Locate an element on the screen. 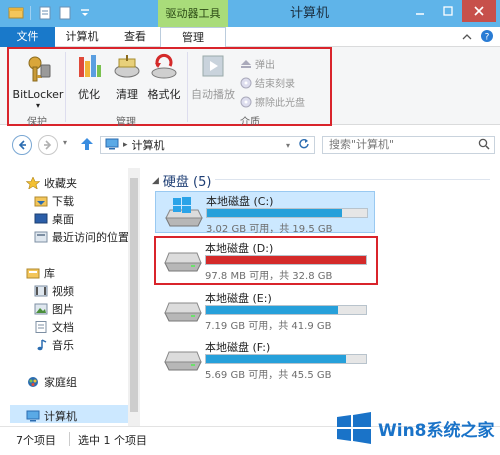 This screenshot has height=455, width=500. hard-drive-icon is located at coordinates (183, 361).